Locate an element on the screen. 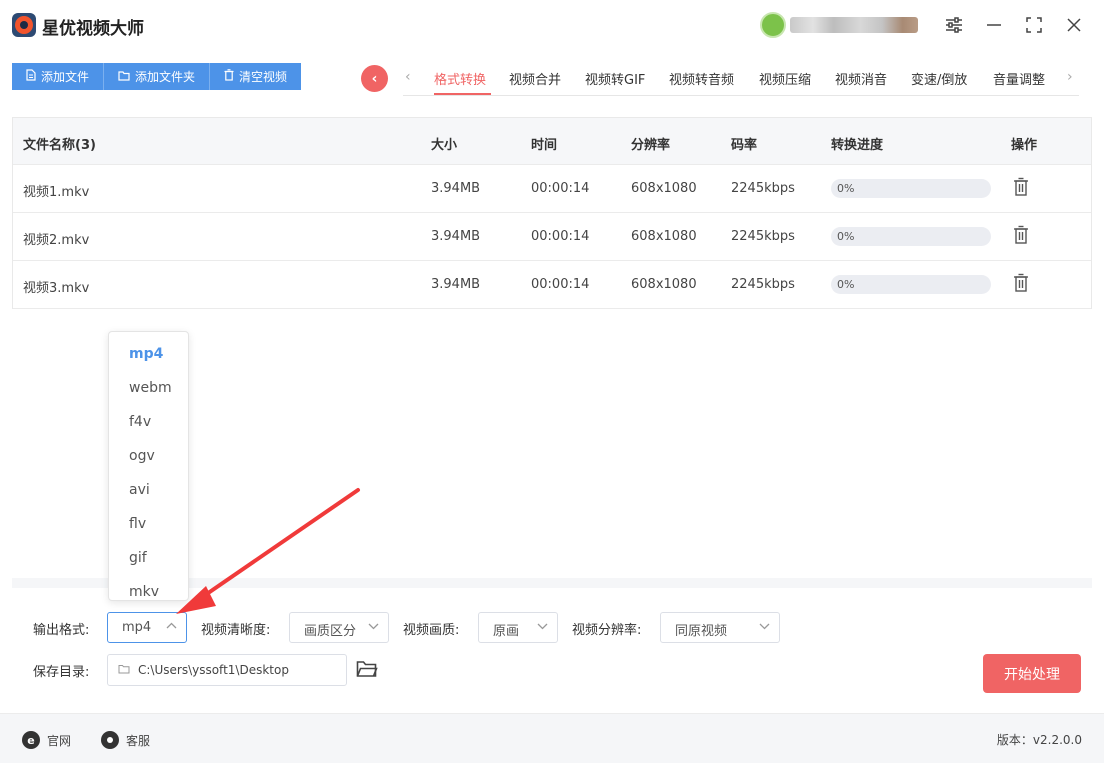 The width and height of the screenshot is (1104, 763). quality-select: 原画 is located at coordinates (518, 627).